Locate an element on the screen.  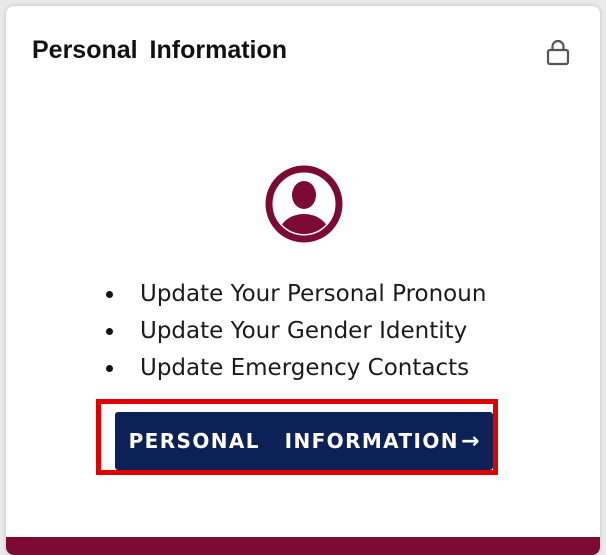
user-avatar-icon is located at coordinates (304, 204).